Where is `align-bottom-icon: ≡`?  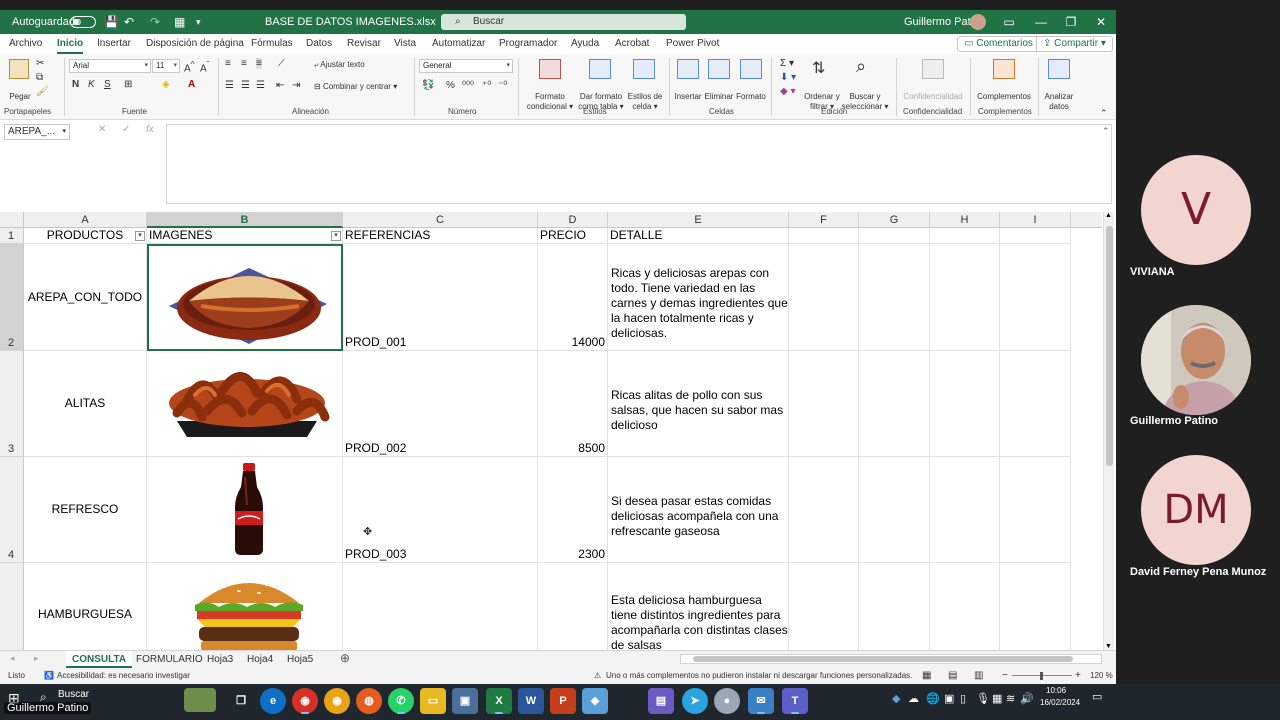 align-bottom-icon: ≡ is located at coordinates (259, 63).